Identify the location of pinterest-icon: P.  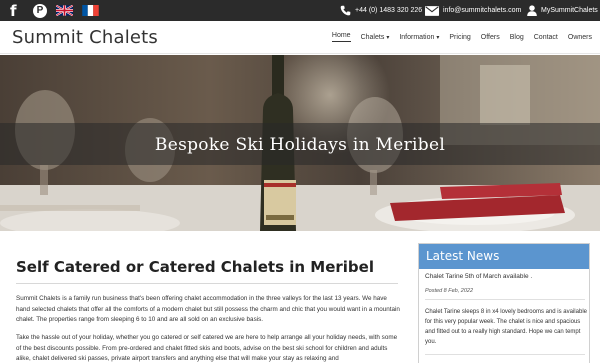
(40, 10).